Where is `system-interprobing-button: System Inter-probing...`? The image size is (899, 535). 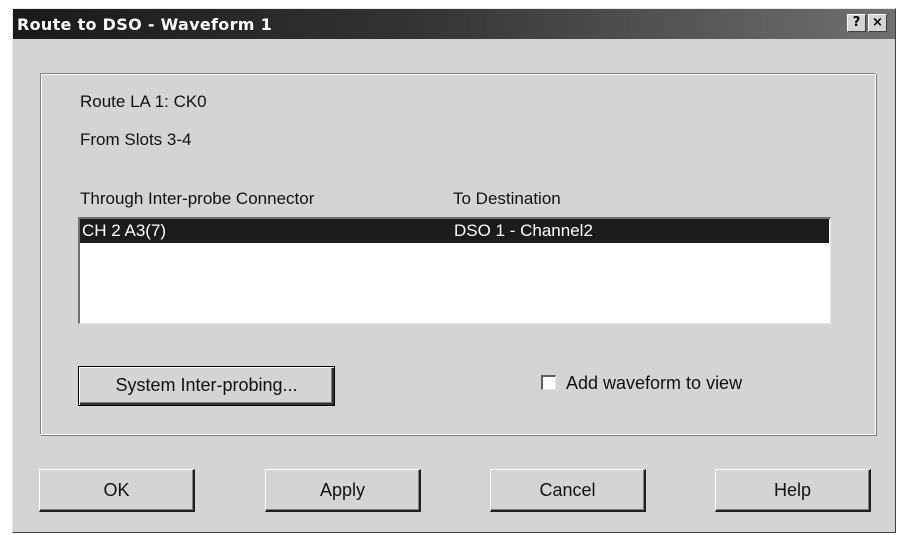
system-interprobing-button: System Inter-probing... is located at coordinates (206, 386).